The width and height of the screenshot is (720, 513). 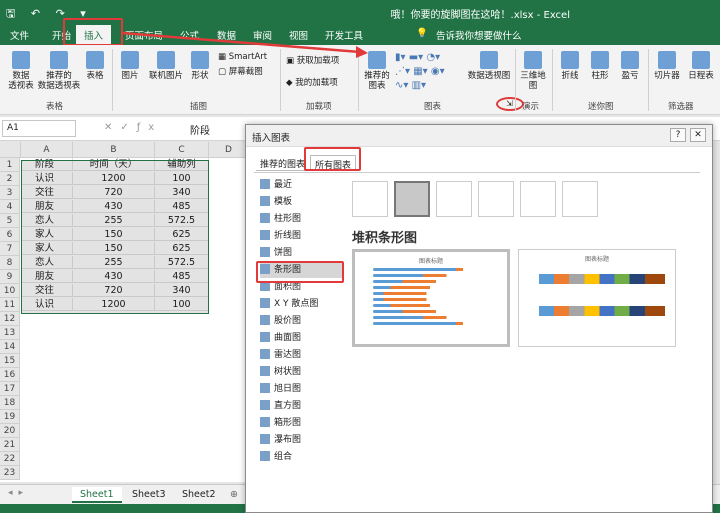 What do you see at coordinates (698, 135) in the screenshot?
I see `close-button: ✕` at bounding box center [698, 135].